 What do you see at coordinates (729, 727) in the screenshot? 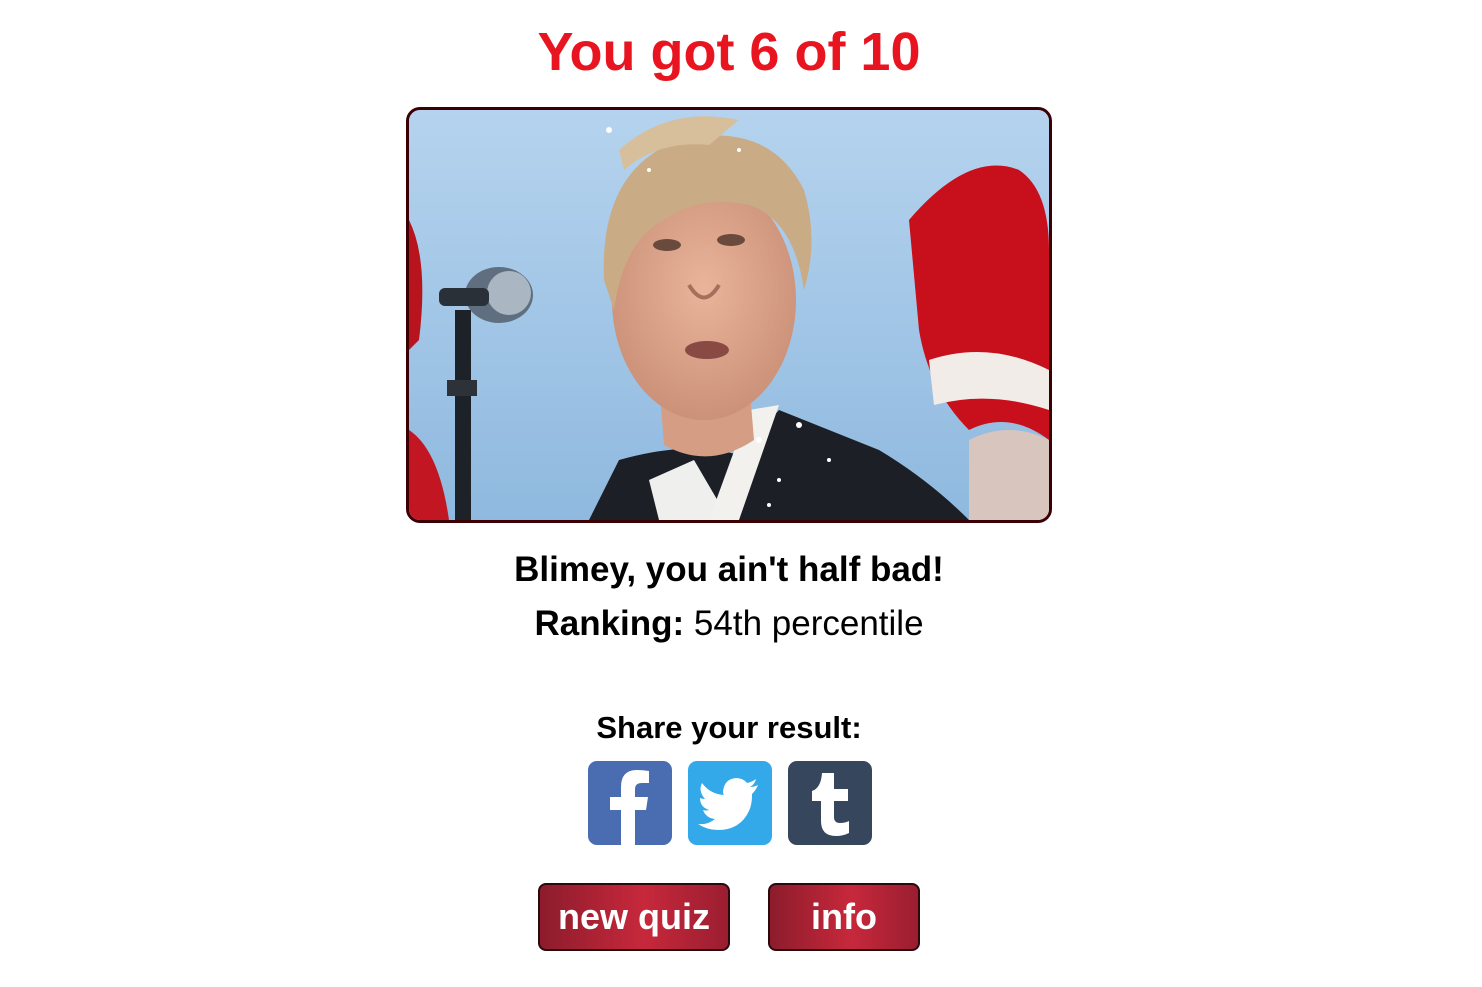
I see `share-label: Share your result:` at bounding box center [729, 727].